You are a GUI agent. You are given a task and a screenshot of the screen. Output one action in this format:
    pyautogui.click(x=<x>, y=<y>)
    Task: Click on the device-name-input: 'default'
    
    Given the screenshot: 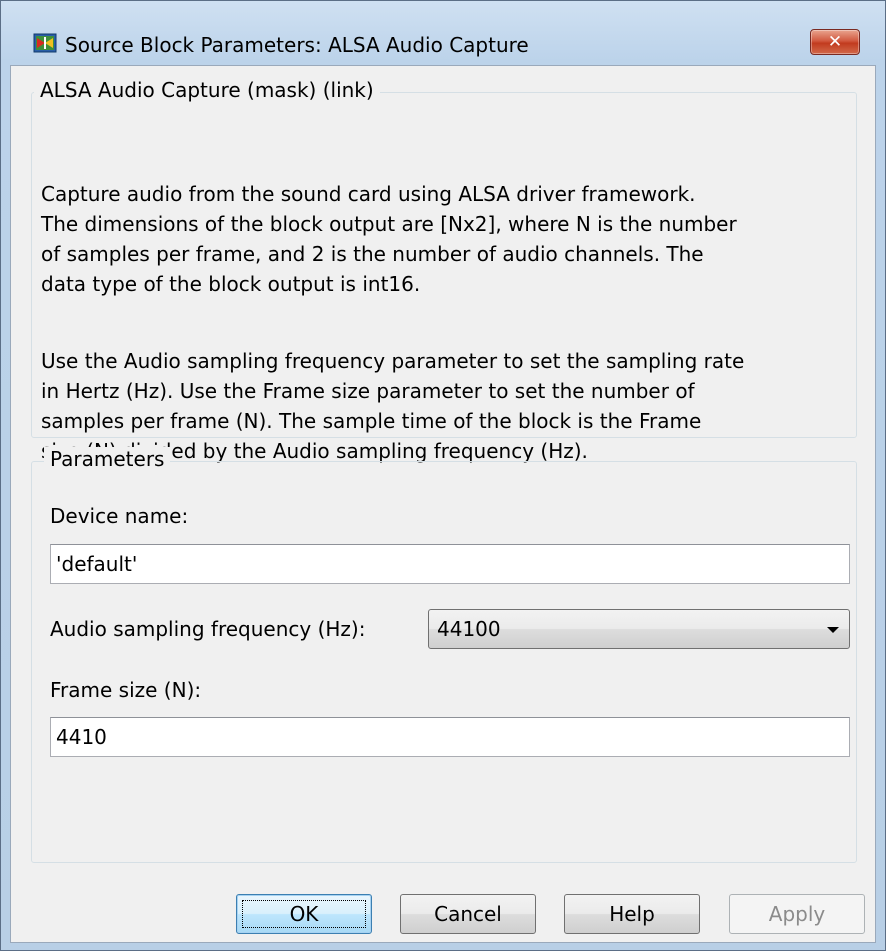 What is the action you would take?
    pyautogui.click(x=450, y=564)
    